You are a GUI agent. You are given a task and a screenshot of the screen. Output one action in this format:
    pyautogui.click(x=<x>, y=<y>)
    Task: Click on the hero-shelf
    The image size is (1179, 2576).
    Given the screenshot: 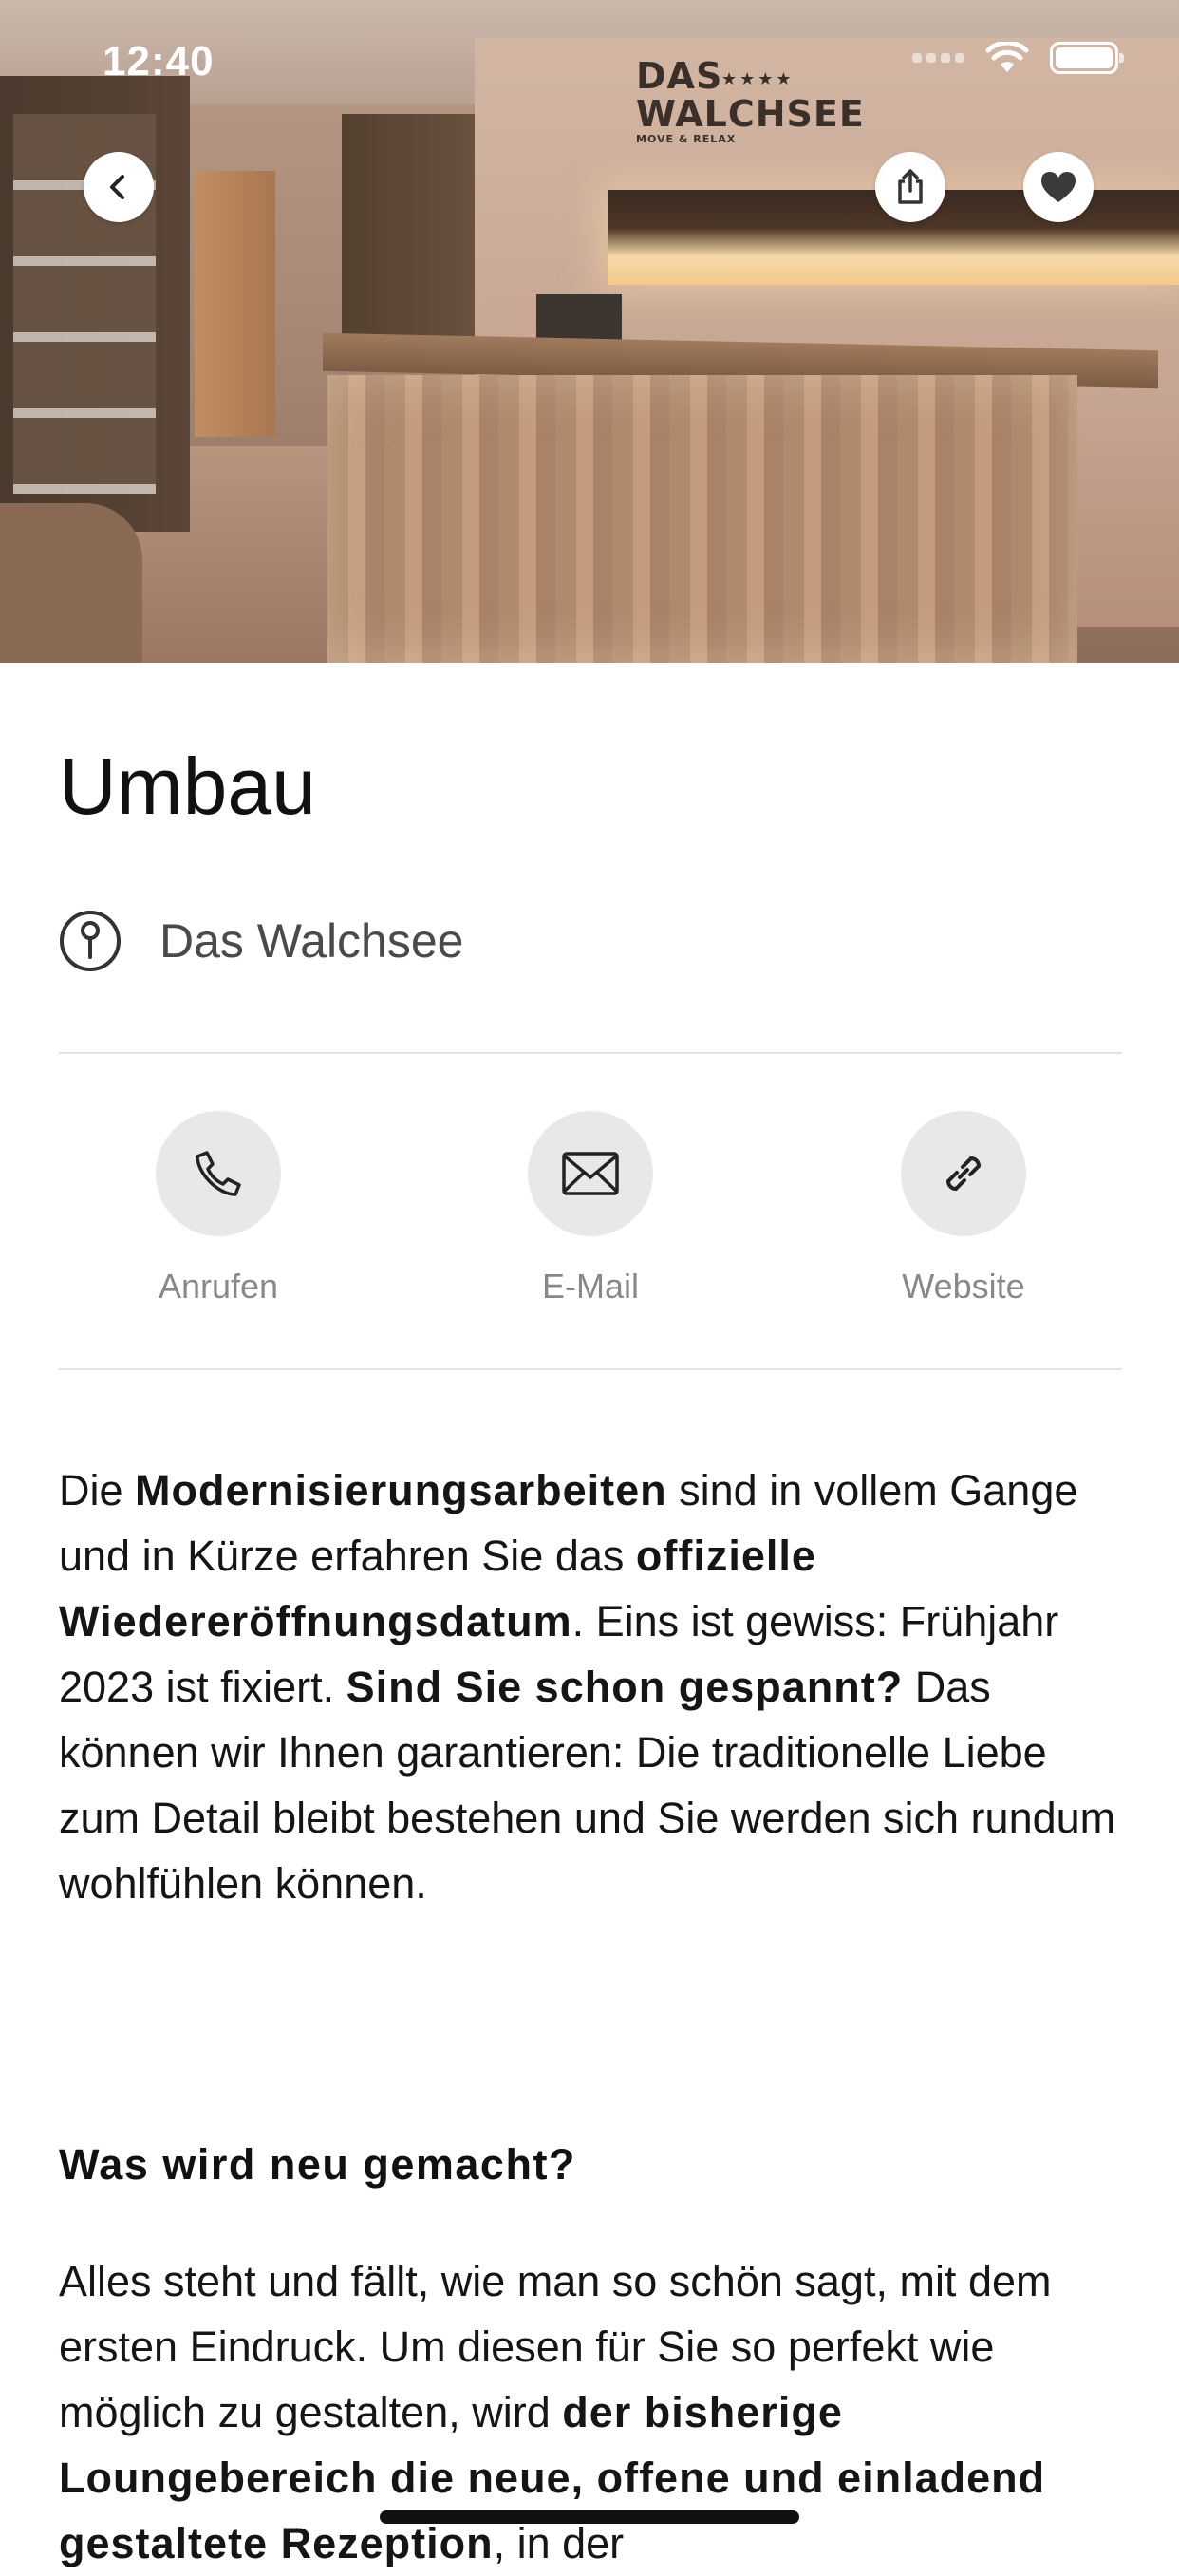 What is the action you would take?
    pyautogui.click(x=95, y=304)
    